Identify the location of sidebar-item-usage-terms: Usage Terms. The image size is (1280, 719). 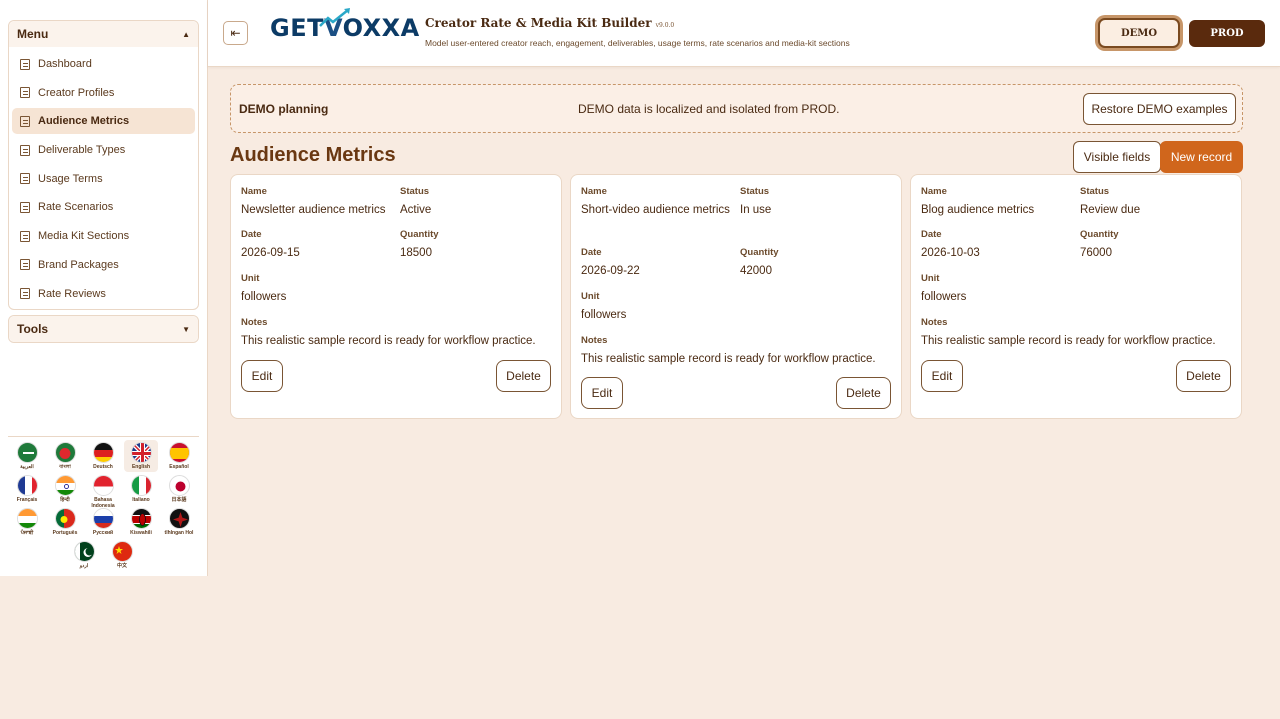
(103, 179).